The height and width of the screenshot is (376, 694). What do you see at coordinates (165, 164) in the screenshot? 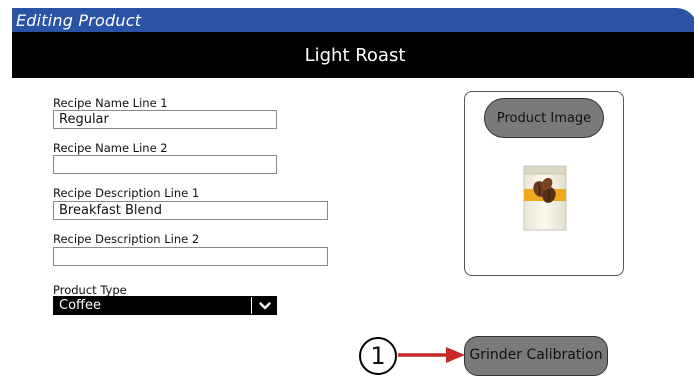
I see `recipe-name-line2-input` at bounding box center [165, 164].